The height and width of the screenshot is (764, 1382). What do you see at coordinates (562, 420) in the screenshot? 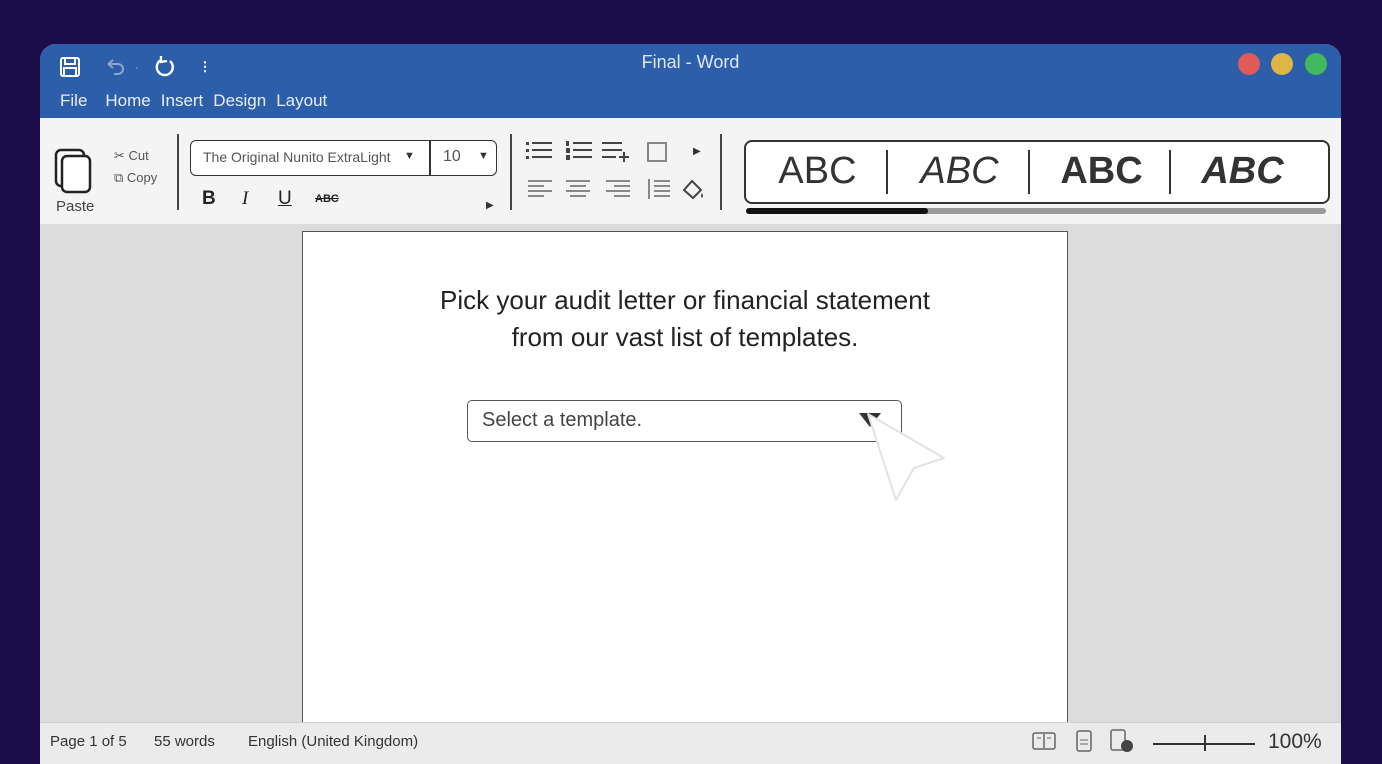
I see `template-select-placeholder: Select a template.` at bounding box center [562, 420].